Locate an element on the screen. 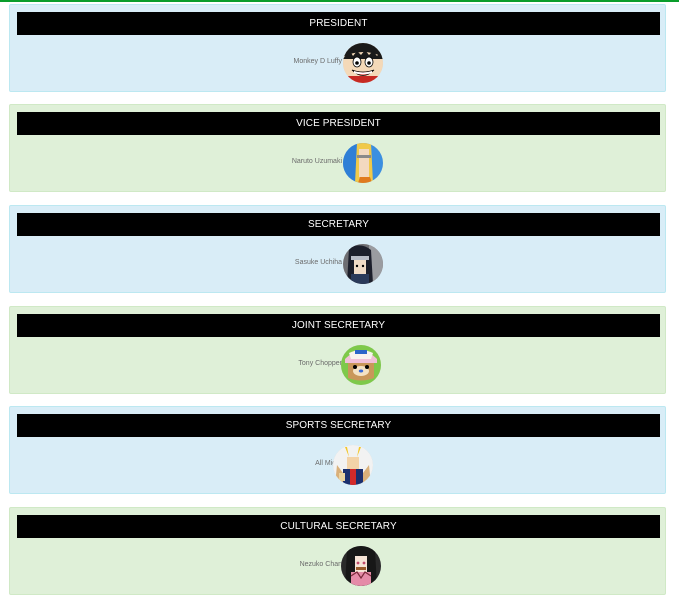 This screenshot has height=595, width=679. position-card-secretary: SECRETARY Sasuke Uchiha is located at coordinates (337, 249).